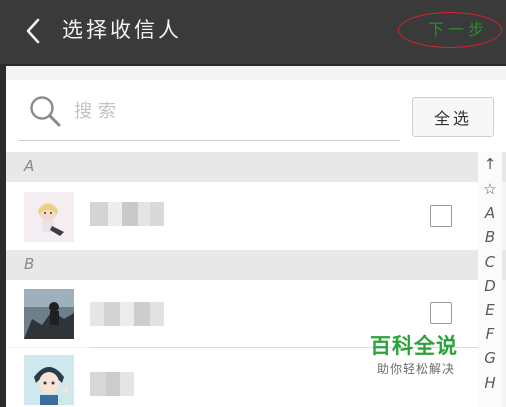  What do you see at coordinates (45, 111) in the screenshot?
I see `search-icon` at bounding box center [45, 111].